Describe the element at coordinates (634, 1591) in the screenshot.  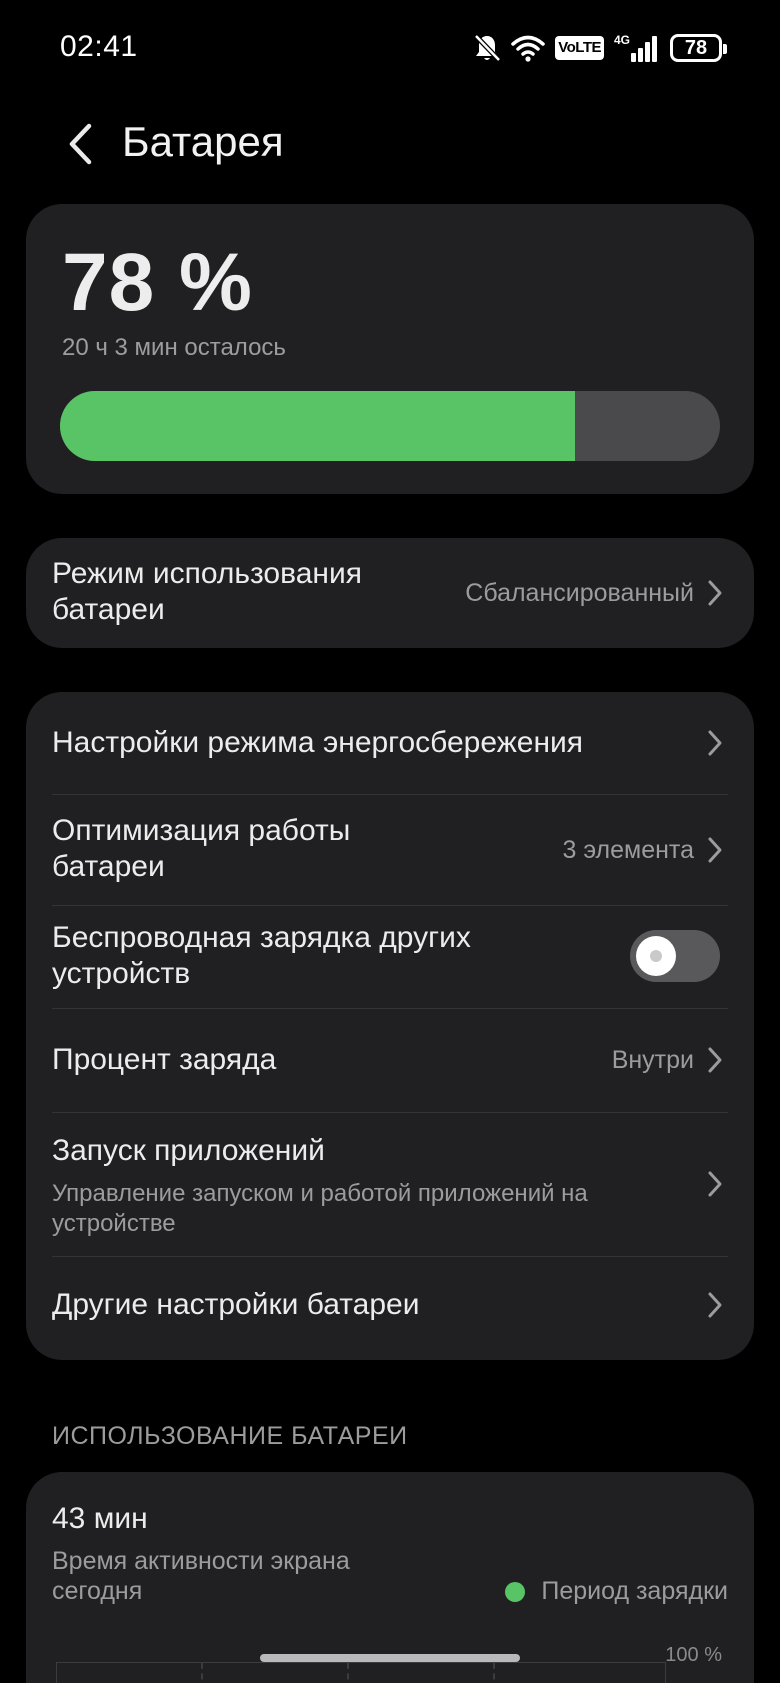
I see `legend-label: Период зарядки` at that location.